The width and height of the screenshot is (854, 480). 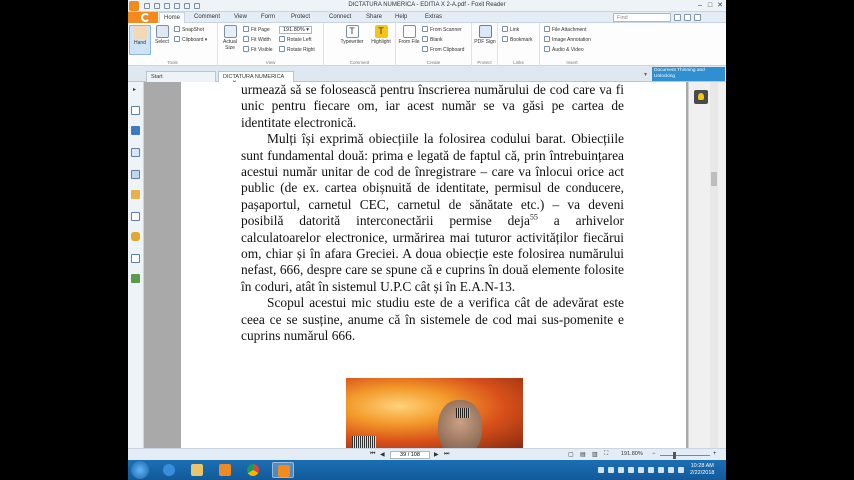 What do you see at coordinates (547, 49) in the screenshot?
I see `media-icon` at bounding box center [547, 49].